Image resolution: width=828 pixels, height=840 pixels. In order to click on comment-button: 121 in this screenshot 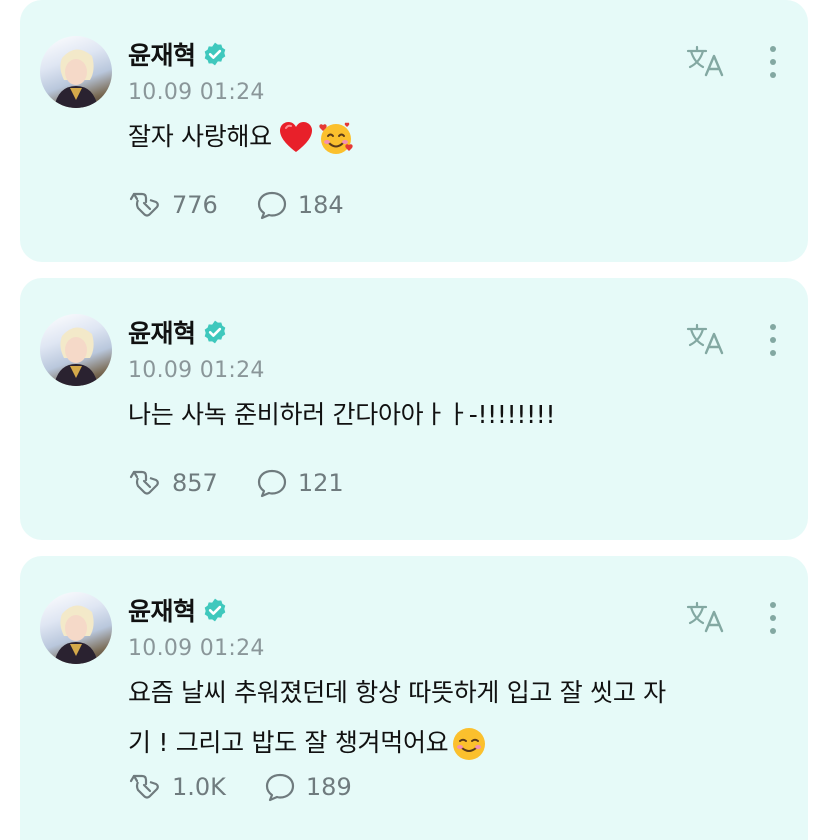, I will do `click(300, 483)`.